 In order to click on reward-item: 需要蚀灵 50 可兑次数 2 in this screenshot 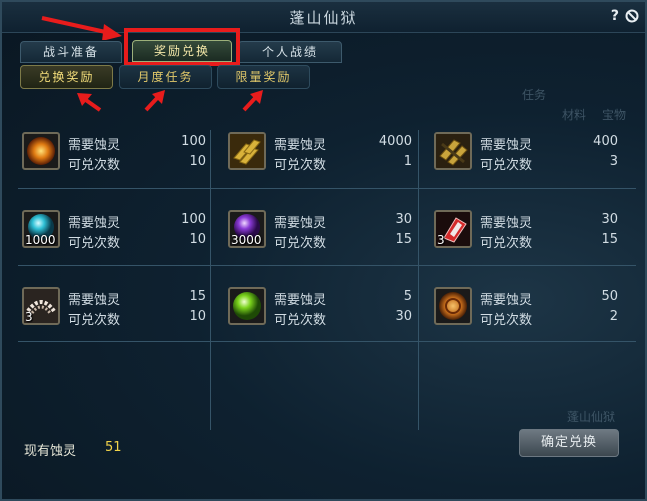, I will do `click(526, 308)`.